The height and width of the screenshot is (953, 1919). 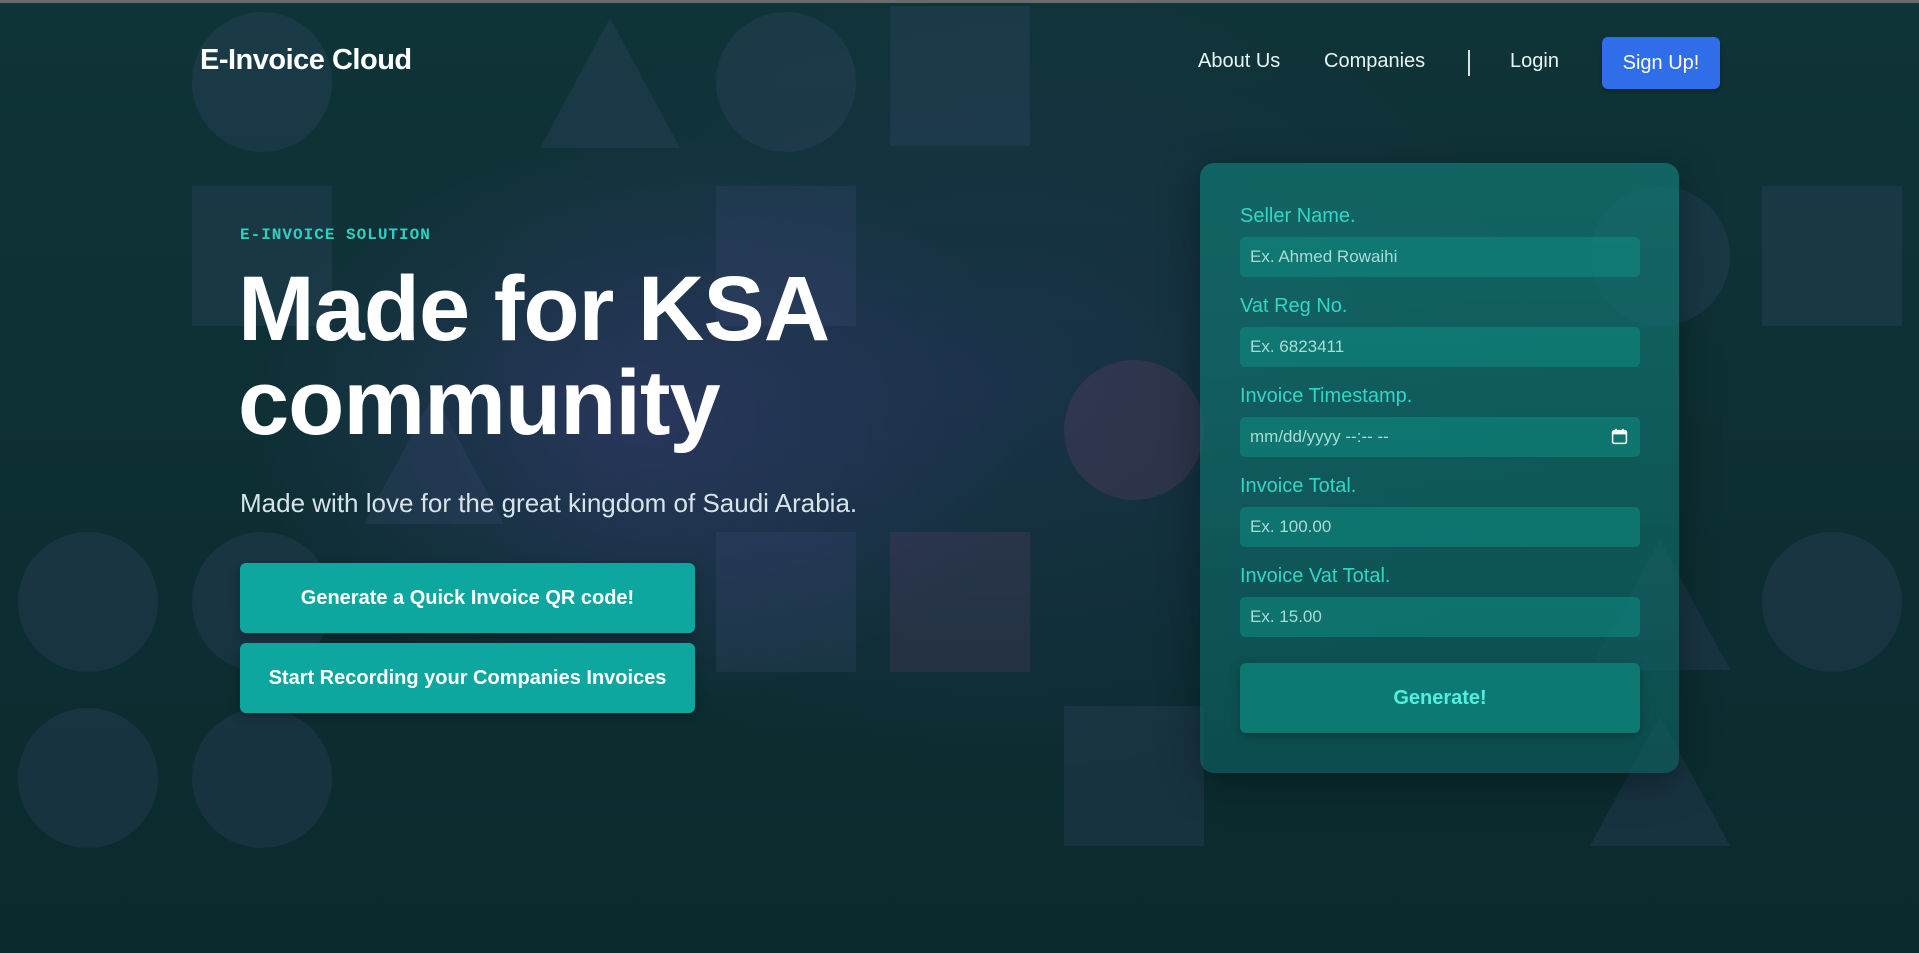 What do you see at coordinates (534, 309) in the screenshot?
I see `headline-line-1: Made for KSA` at bounding box center [534, 309].